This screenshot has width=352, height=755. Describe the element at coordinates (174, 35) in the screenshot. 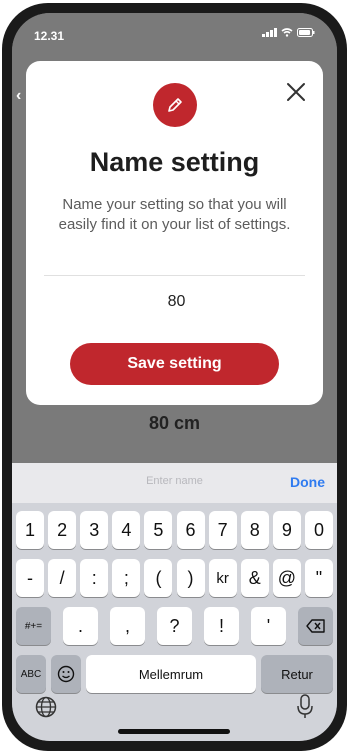

I see `status-bar: 12.31` at that location.